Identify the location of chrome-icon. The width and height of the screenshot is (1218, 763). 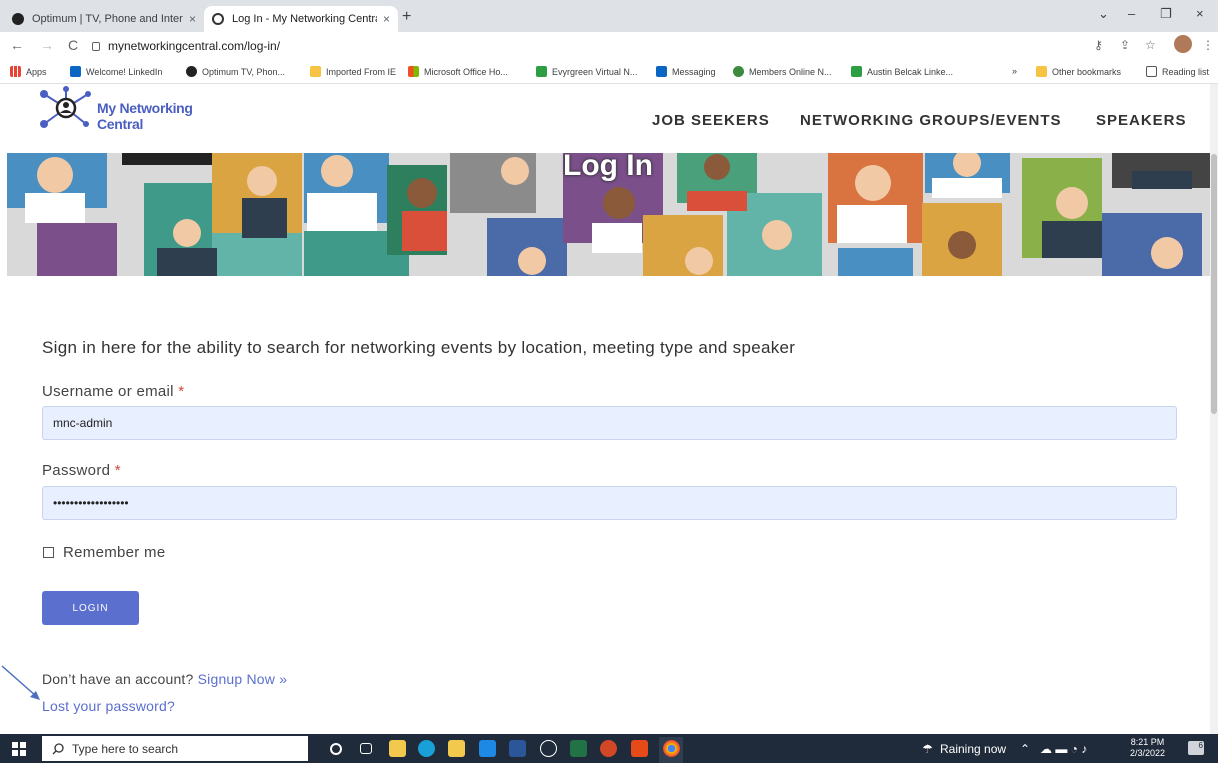
(671, 748).